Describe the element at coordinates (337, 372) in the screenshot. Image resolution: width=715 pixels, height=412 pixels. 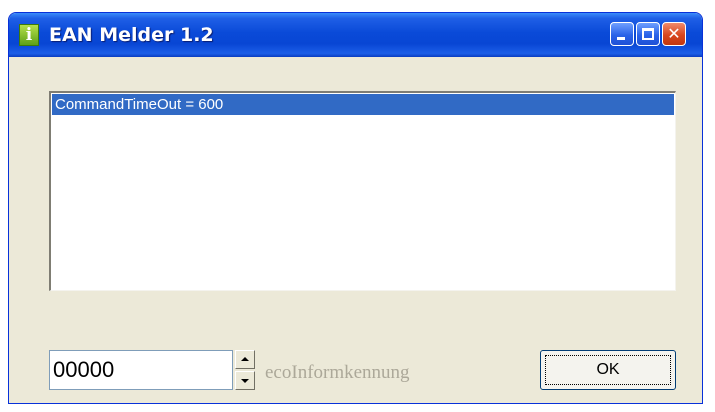
I see `code-field-label: ecoInformkennung` at that location.